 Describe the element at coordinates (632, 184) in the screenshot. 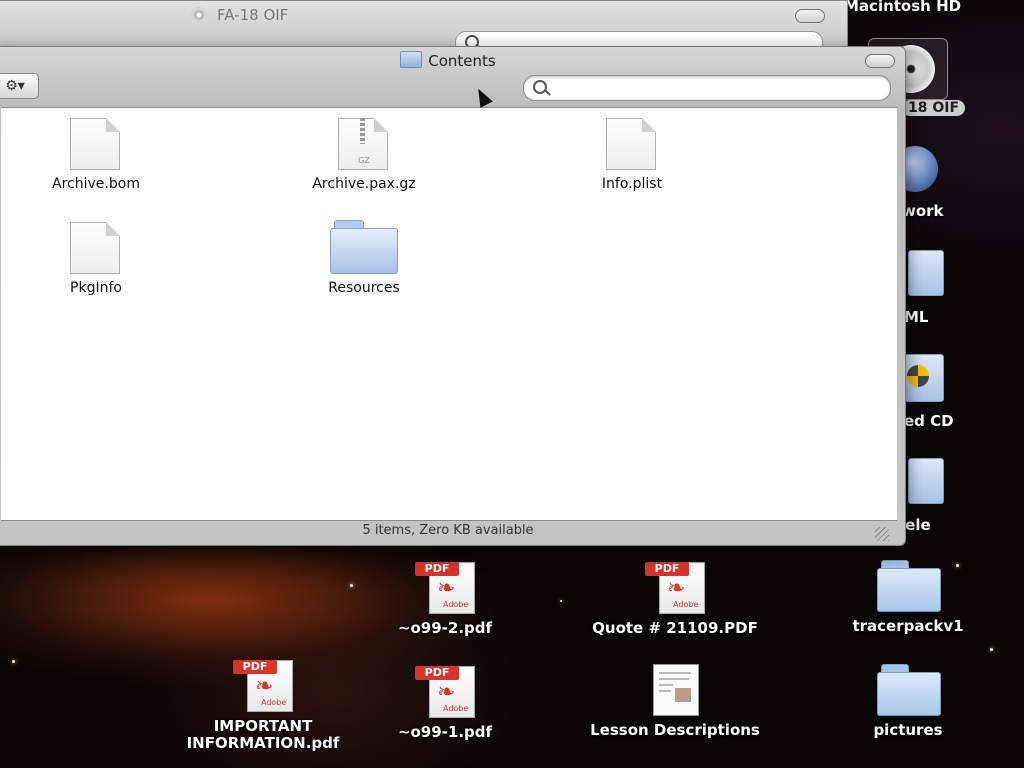

I see `file-item-label: Info.plist` at that location.